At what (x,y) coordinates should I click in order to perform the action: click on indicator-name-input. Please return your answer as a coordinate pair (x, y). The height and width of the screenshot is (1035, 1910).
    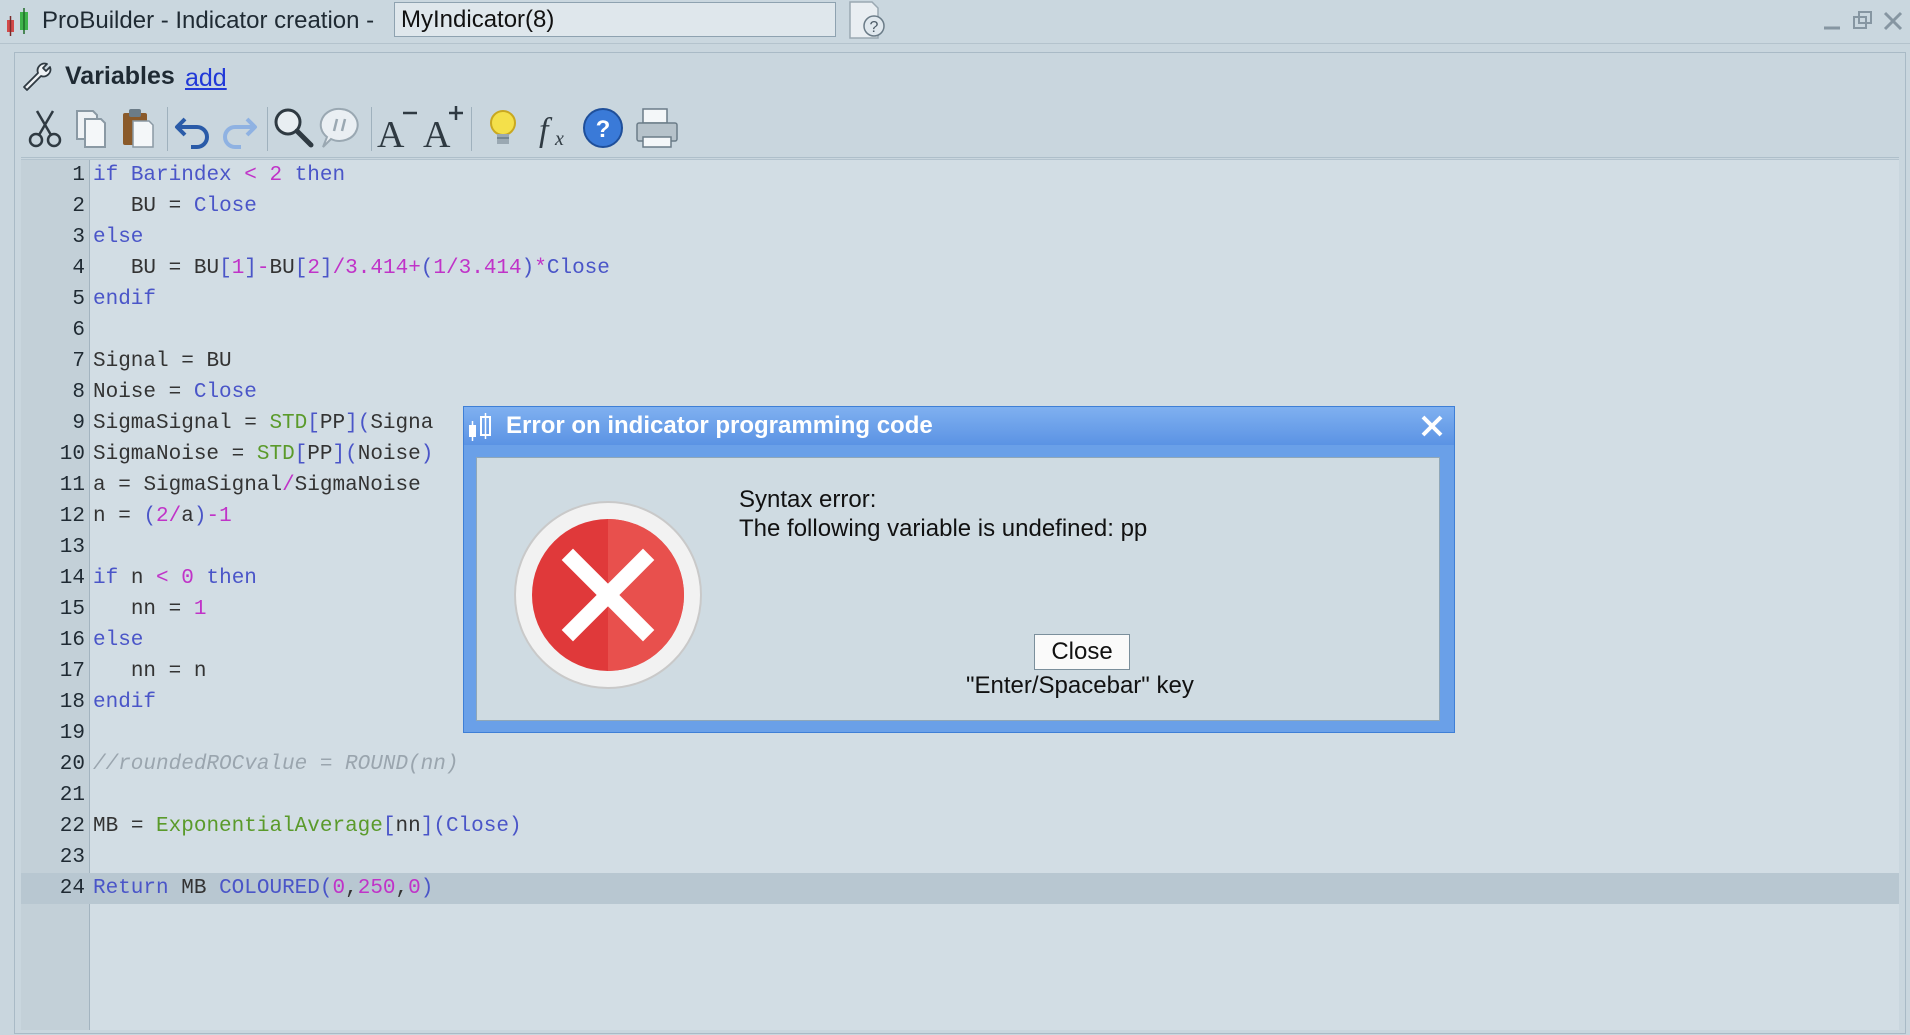
    Looking at the image, I should click on (615, 19).